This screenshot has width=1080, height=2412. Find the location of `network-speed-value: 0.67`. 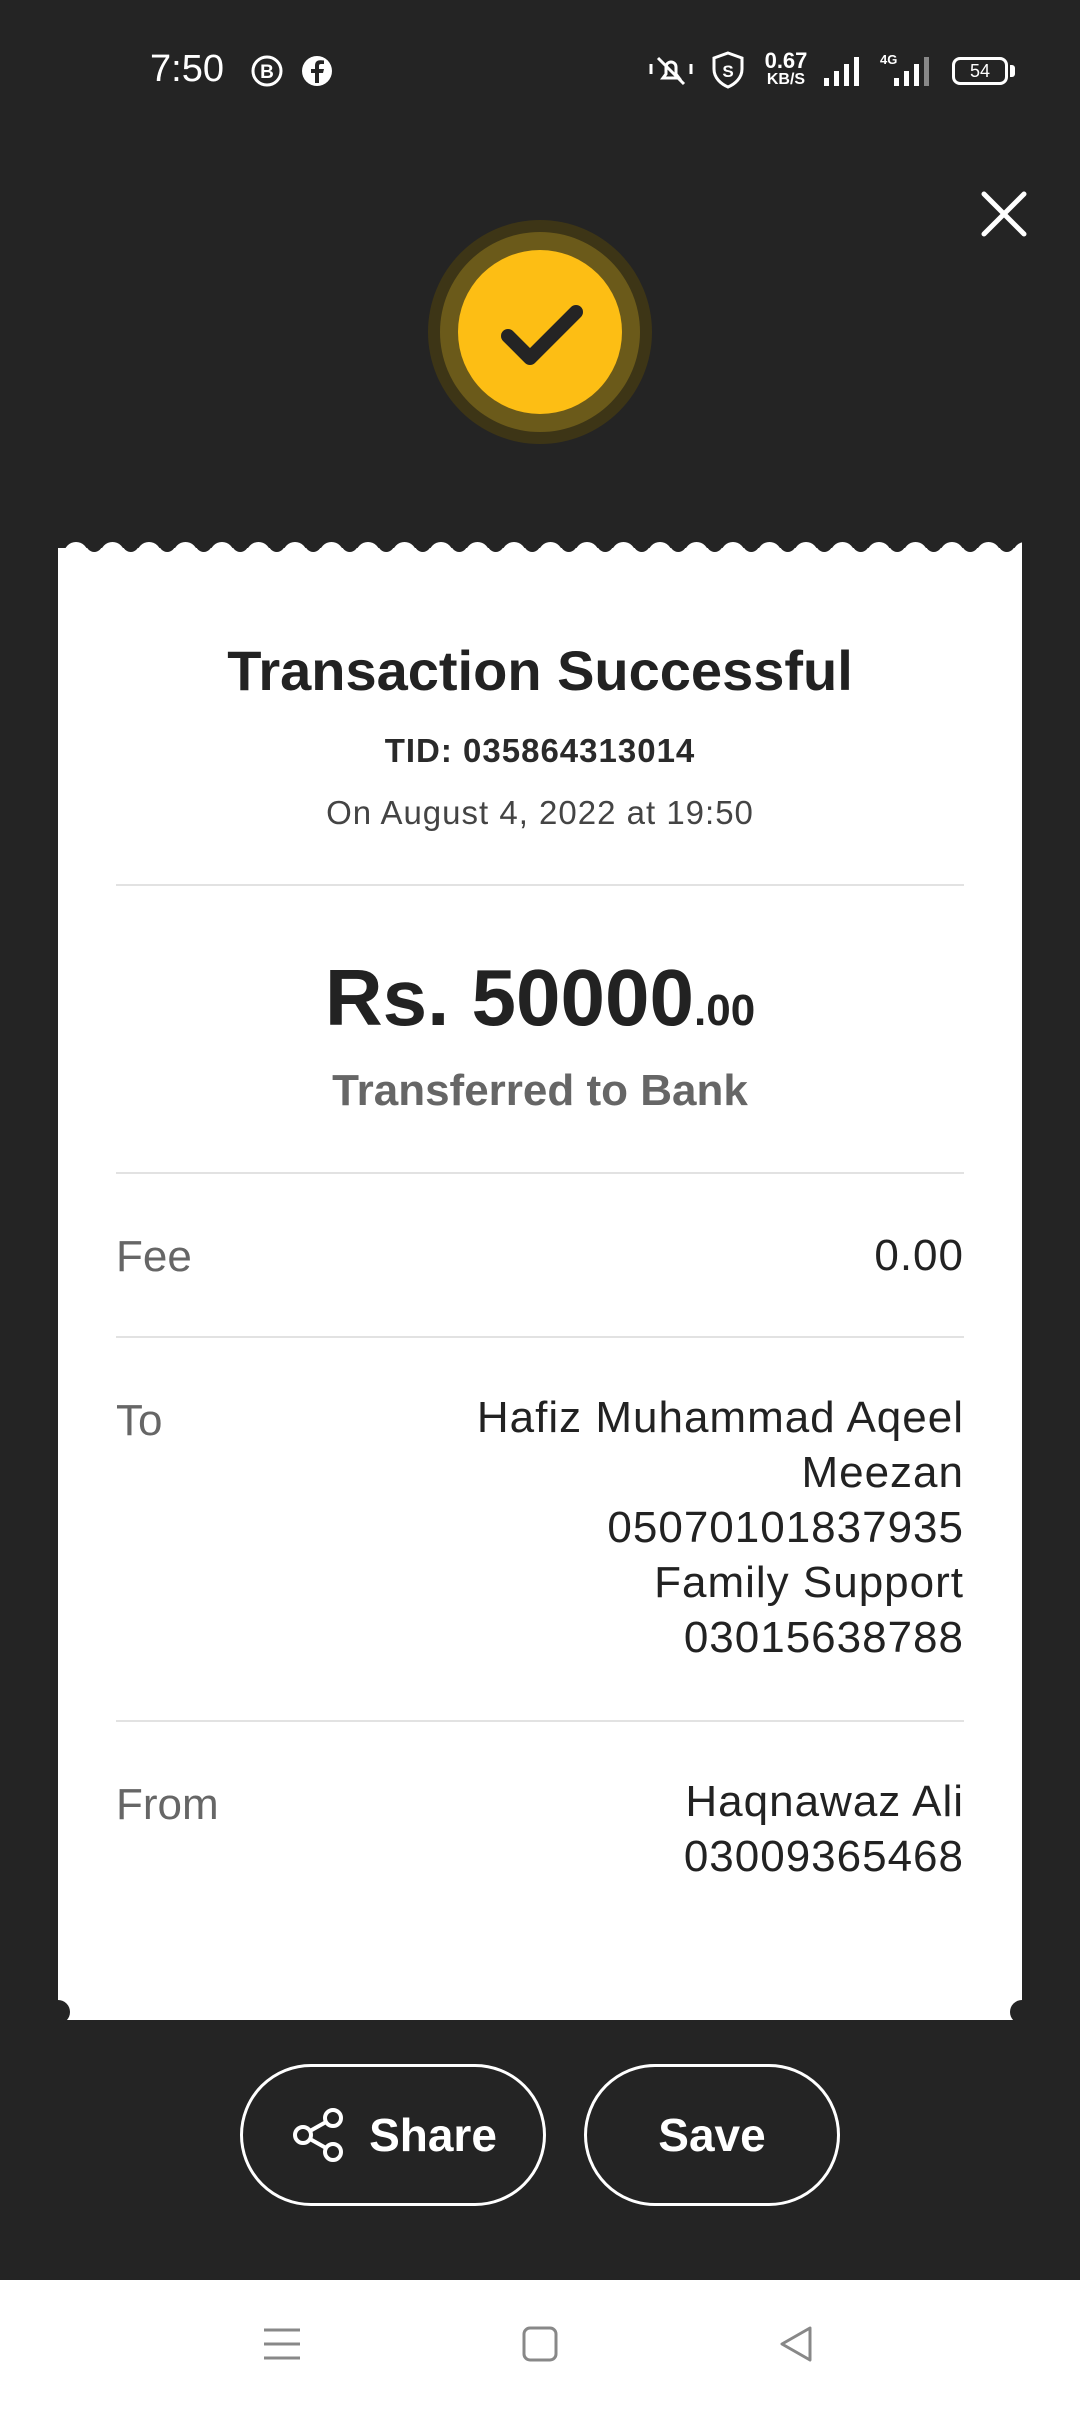

network-speed-value: 0.67 is located at coordinates (786, 60).